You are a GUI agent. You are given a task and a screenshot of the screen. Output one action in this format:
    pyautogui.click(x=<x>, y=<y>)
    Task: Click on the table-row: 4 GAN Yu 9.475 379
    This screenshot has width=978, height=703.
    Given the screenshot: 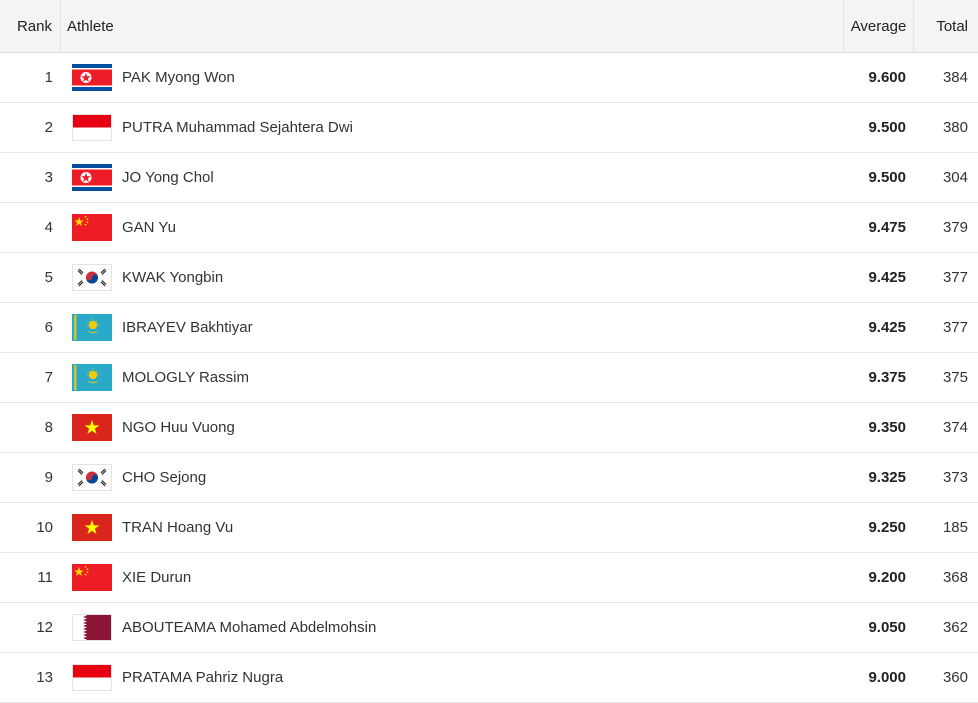 What is the action you would take?
    pyautogui.click(x=489, y=228)
    